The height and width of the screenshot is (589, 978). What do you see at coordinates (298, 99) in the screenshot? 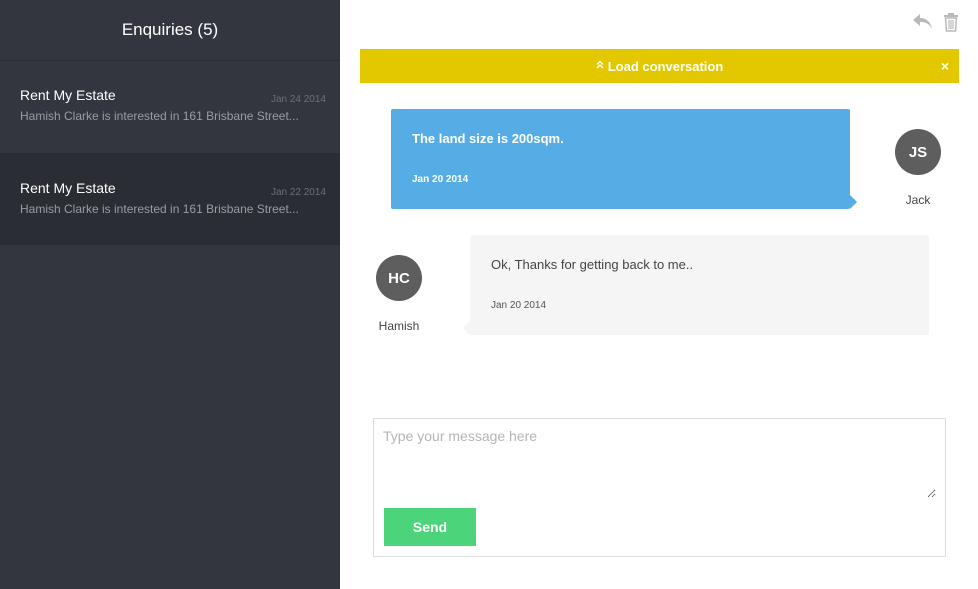
I see `enquiry-date: Jan 24 2014` at bounding box center [298, 99].